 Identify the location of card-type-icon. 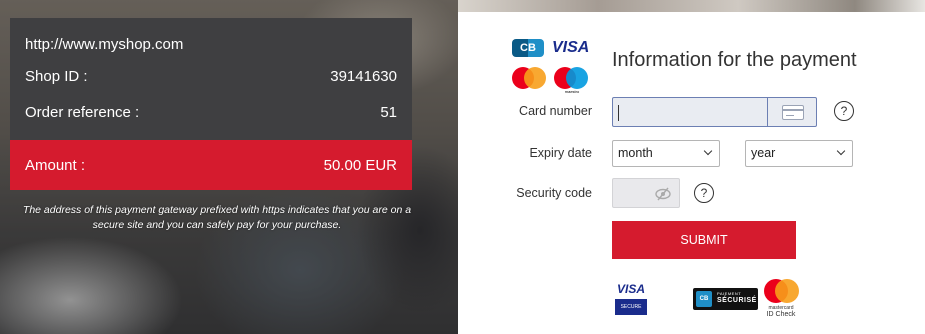
(792, 112).